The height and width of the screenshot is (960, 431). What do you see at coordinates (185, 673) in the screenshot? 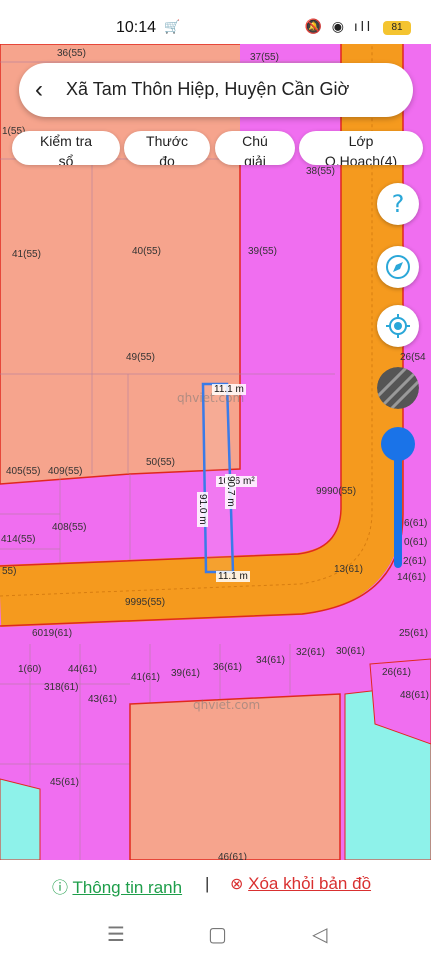
I see `lot-label: 39(61)` at bounding box center [185, 673].